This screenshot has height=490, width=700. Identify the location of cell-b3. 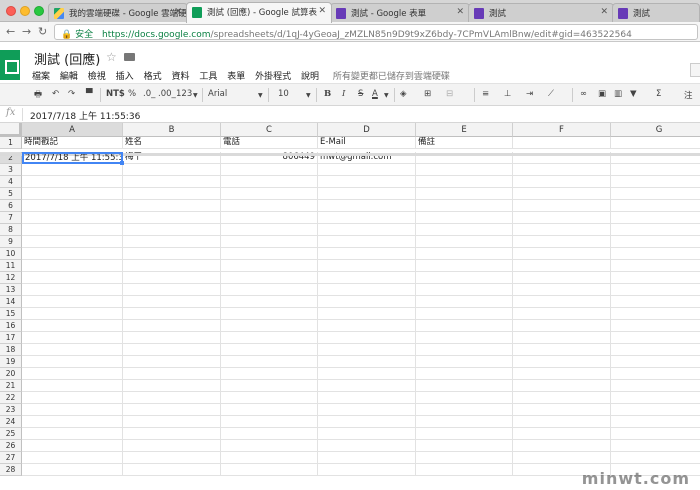
(172, 170).